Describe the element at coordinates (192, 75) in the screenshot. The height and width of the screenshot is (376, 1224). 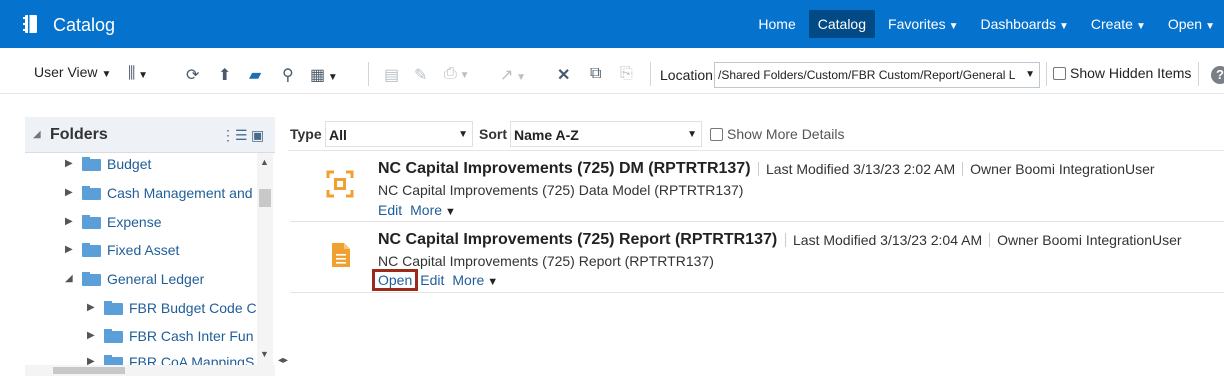
I see `refresh-icon: ⟳` at that location.